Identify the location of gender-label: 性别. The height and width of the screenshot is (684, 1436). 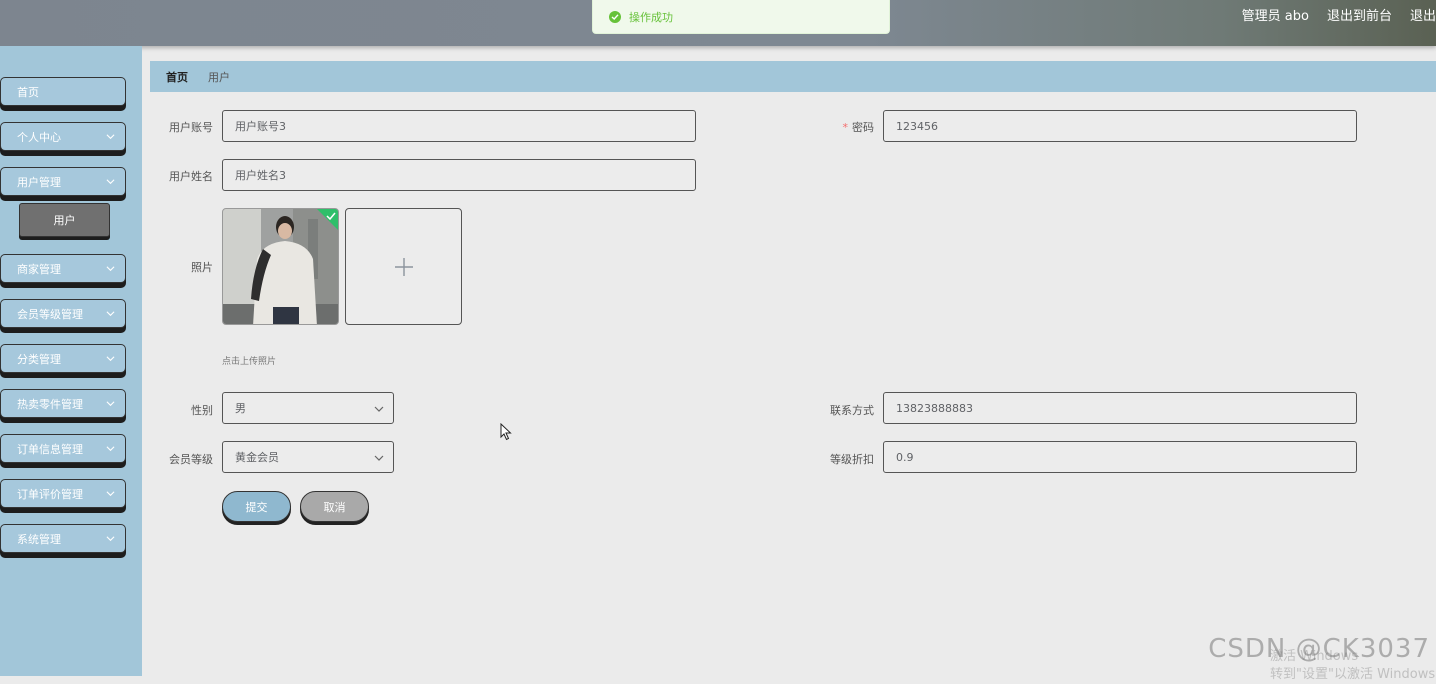
(202, 410).